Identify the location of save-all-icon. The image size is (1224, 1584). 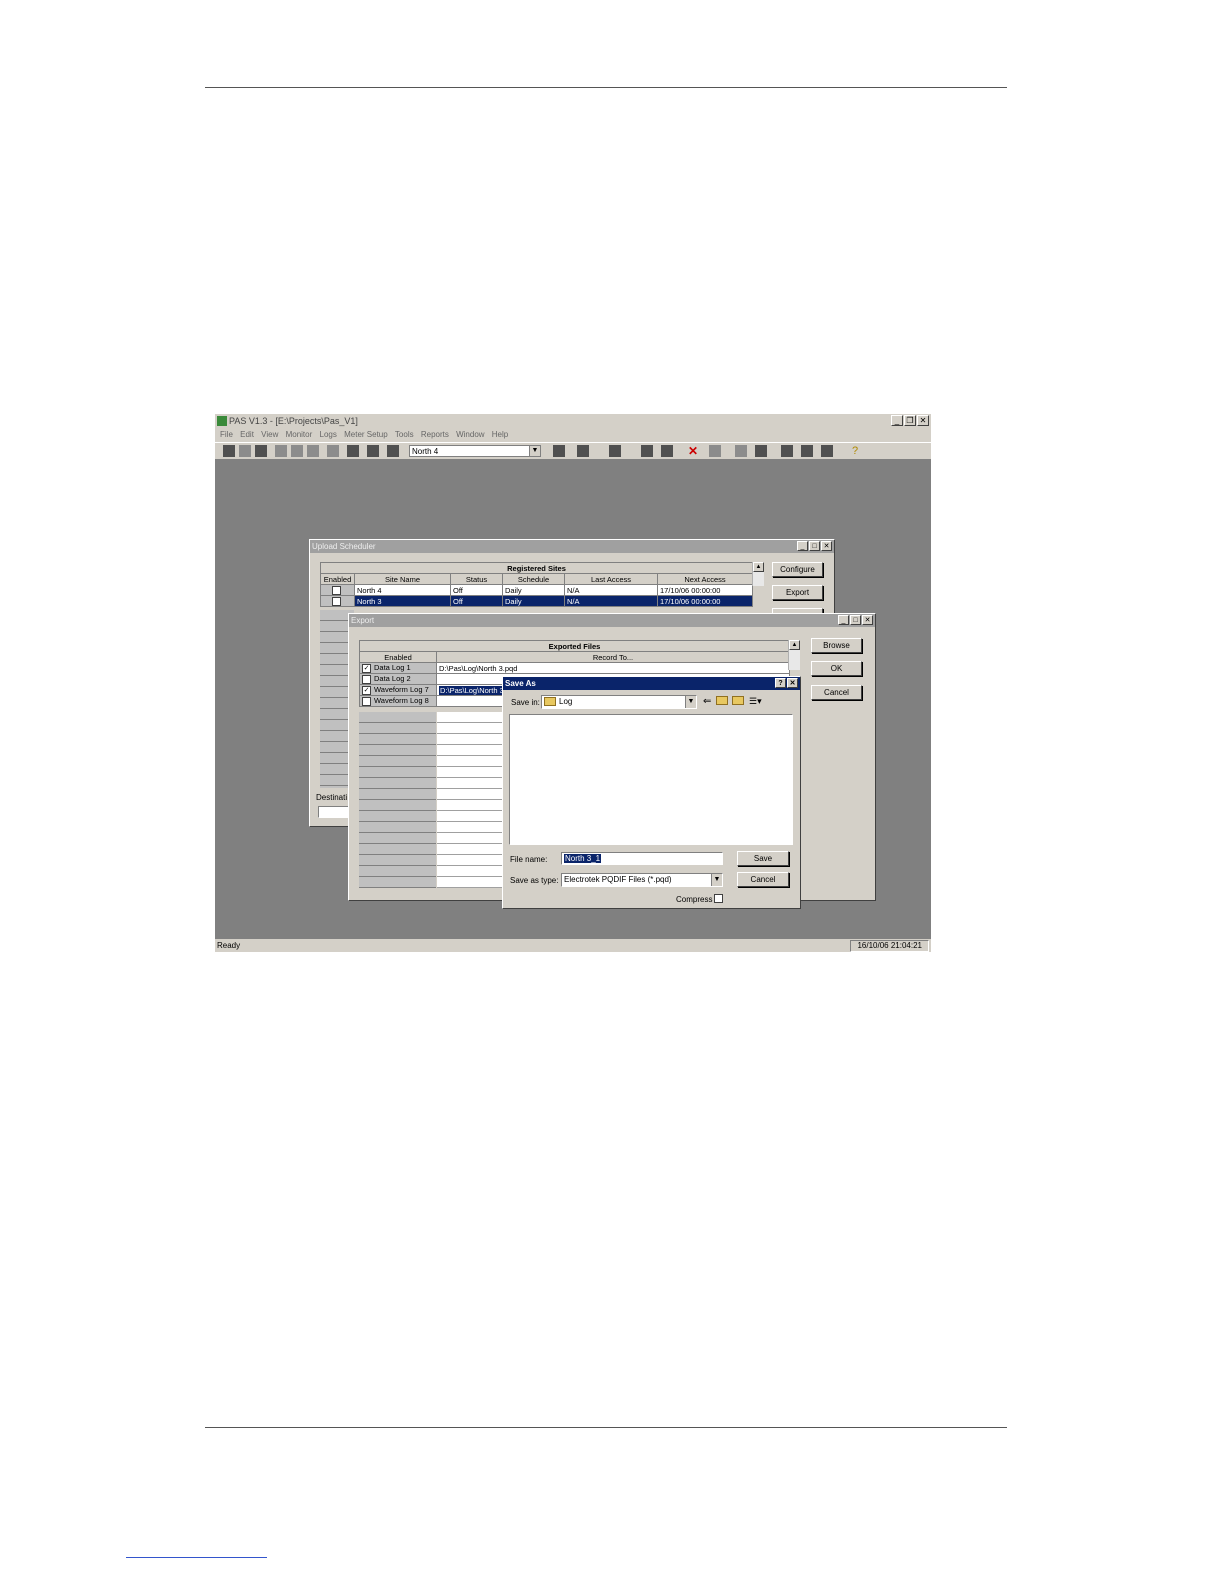
(261, 451).